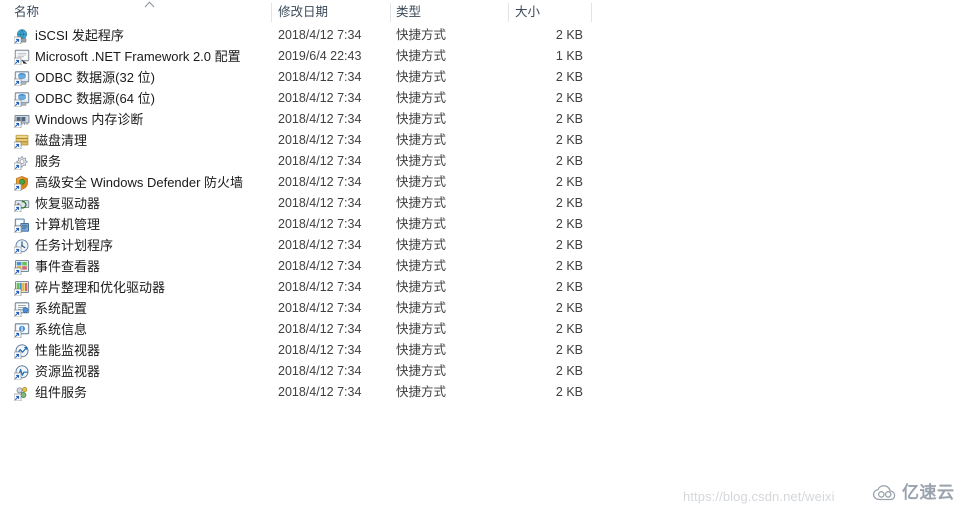 The image size is (963, 517). What do you see at coordinates (22, 371) in the screenshot?
I see `resource-monitor-icon` at bounding box center [22, 371].